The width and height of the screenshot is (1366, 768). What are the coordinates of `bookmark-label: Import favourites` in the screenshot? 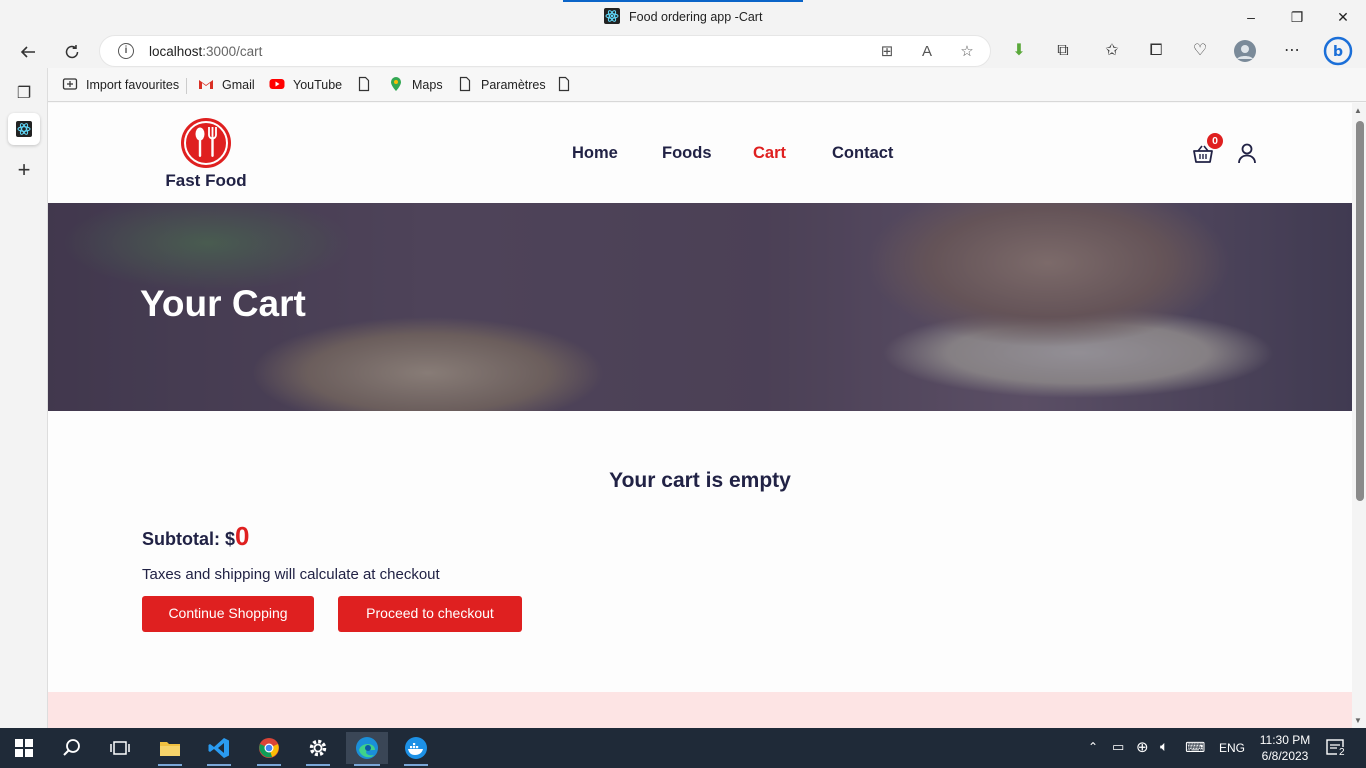 It's located at (133, 85).